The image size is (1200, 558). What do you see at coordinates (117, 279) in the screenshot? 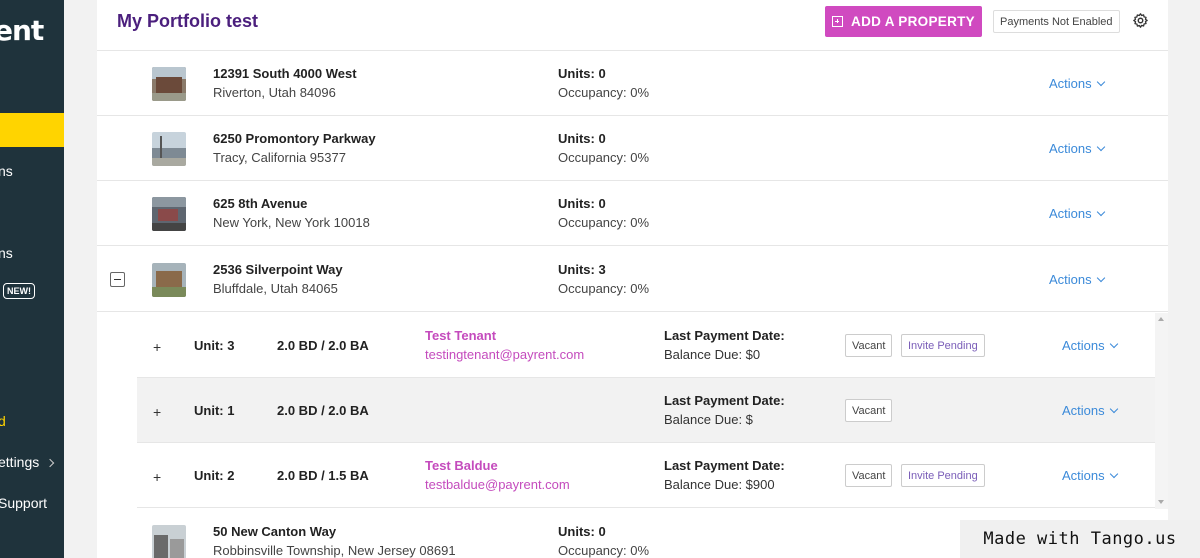
I see `collapse-toggle` at bounding box center [117, 279].